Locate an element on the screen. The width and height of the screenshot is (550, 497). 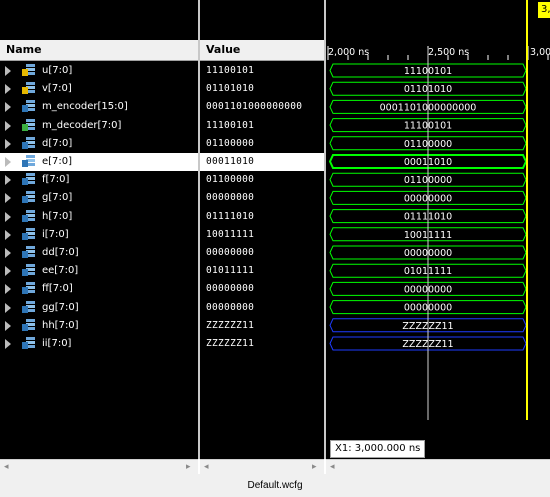
ruler-tick-label: 2,000 ns is located at coordinates (348, 52).